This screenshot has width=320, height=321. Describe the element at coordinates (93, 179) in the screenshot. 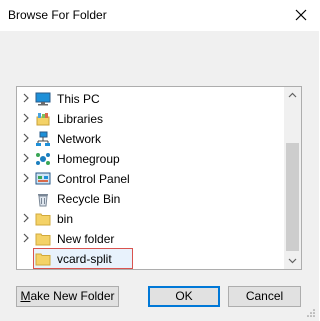

I see `tree-item-label: Control Panel` at that location.